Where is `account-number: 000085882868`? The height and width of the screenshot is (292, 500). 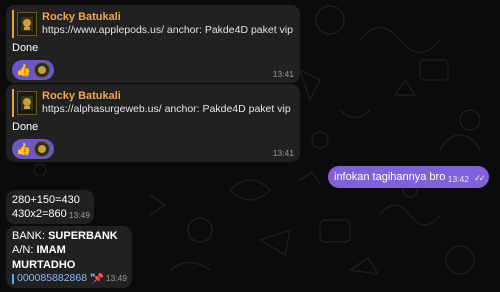
account-number: 000085882868 is located at coordinates (52, 277).